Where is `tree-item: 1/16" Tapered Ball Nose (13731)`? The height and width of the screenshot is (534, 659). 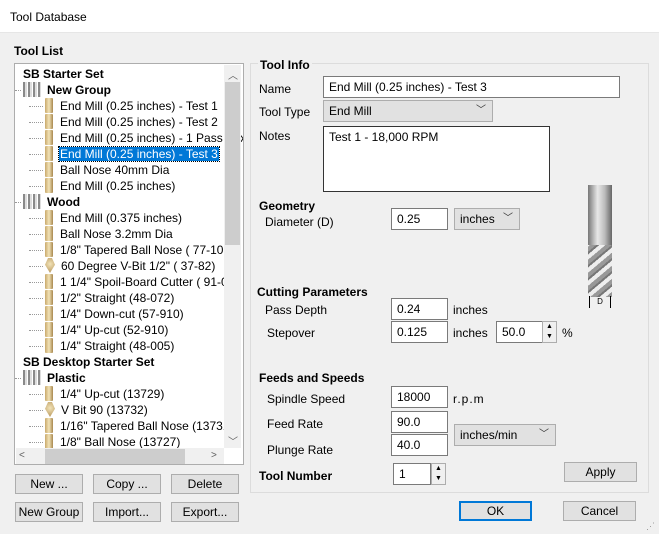
tree-item: 1/16" Tapered Ball Nose (13731) is located at coordinates (139, 426).